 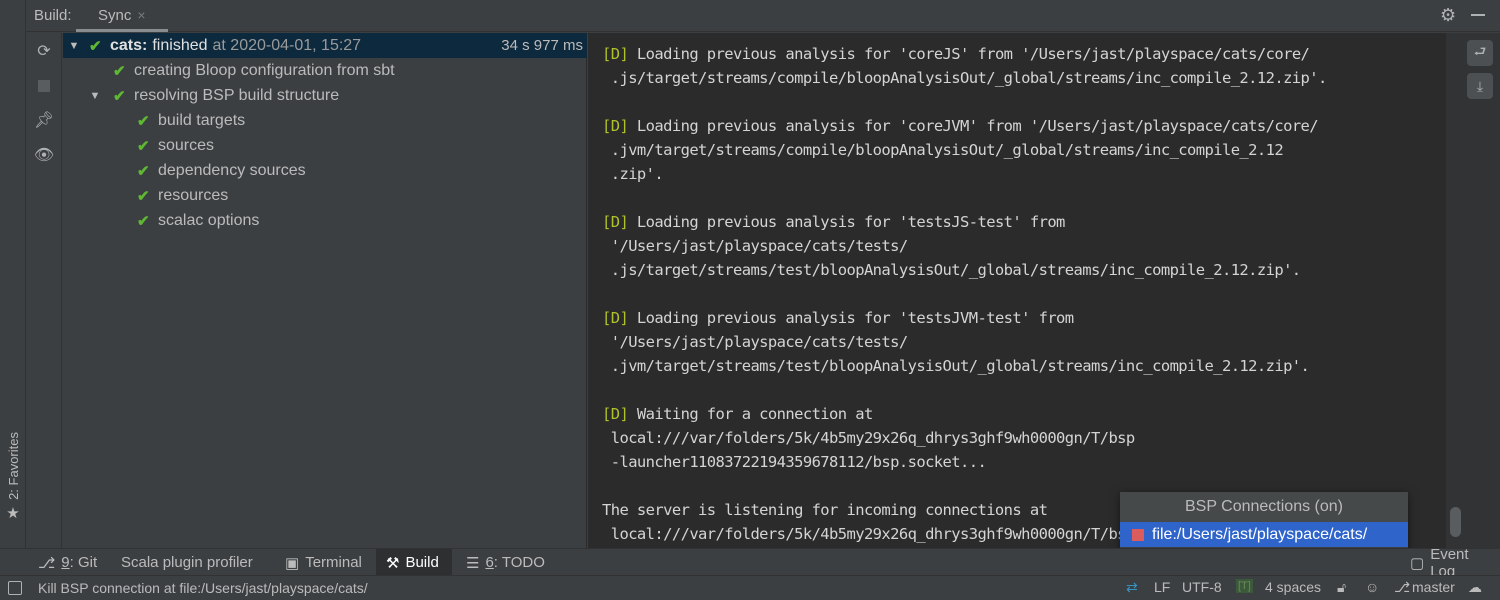 I want to click on tool-window-terminal: ▣ Terminal, so click(x=323, y=562).